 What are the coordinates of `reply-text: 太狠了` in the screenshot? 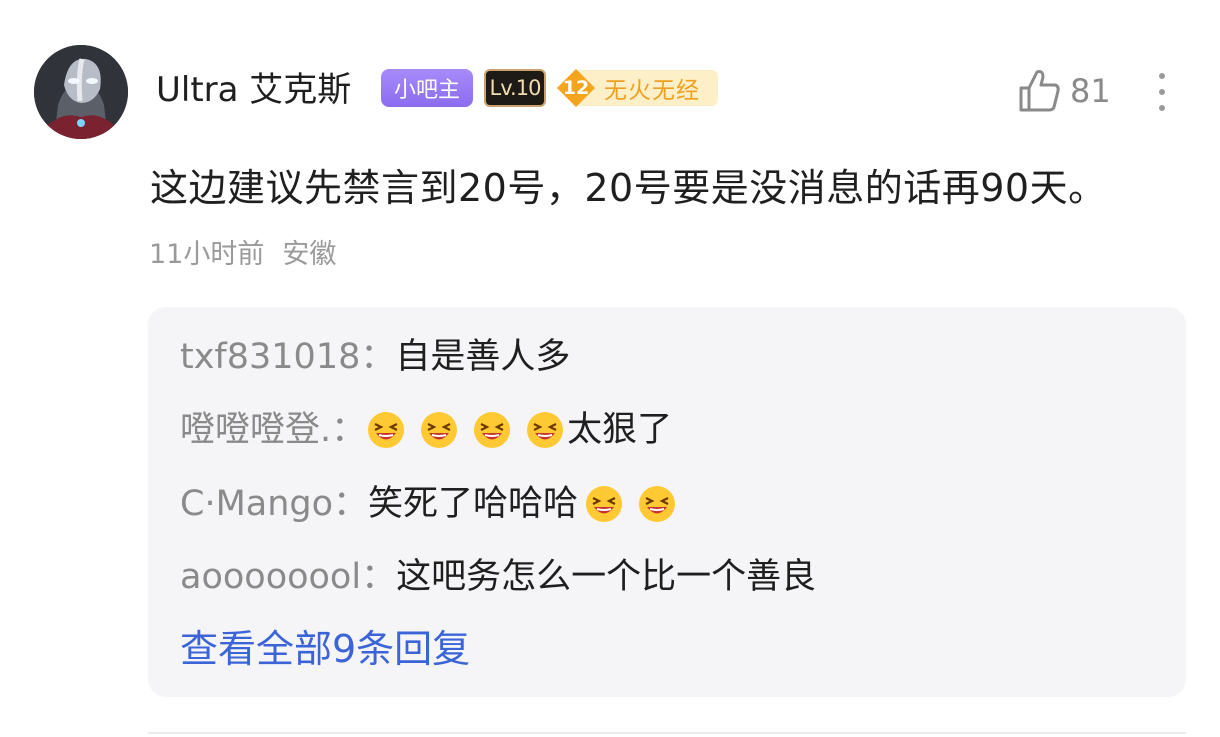 It's located at (519, 430).